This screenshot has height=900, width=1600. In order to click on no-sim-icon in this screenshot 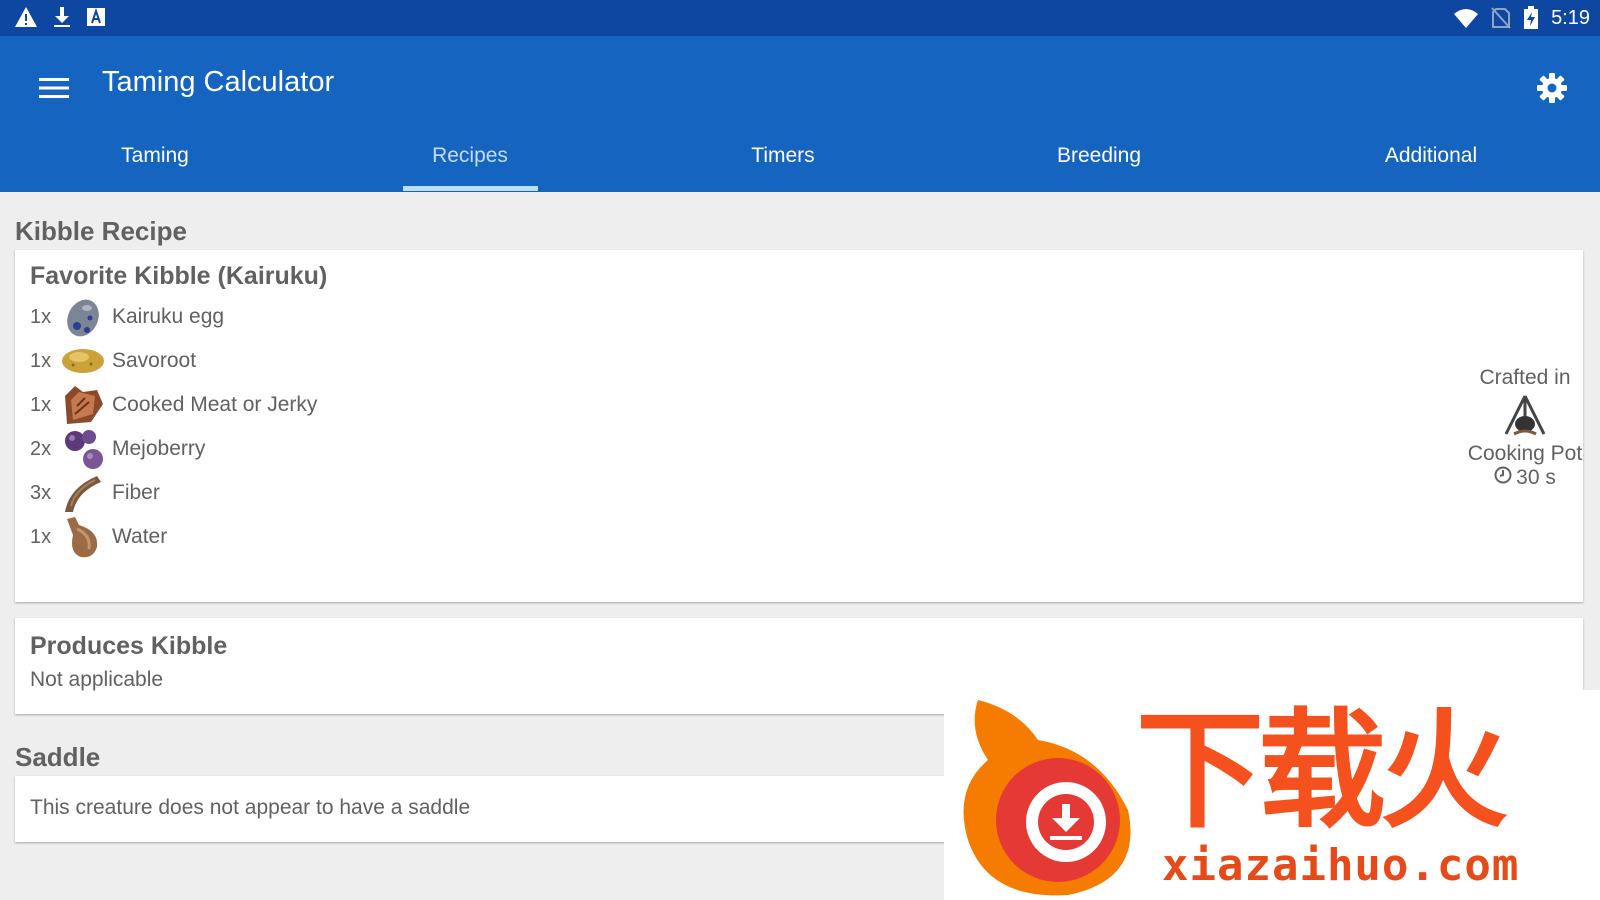, I will do `click(1501, 18)`.